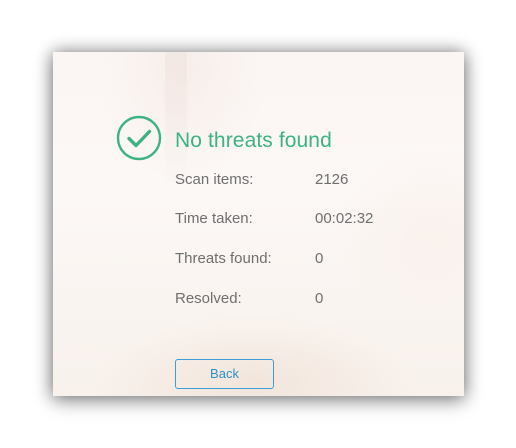 The height and width of the screenshot is (448, 516). Describe the element at coordinates (261, 179) in the screenshot. I see `stat-row-scan-items: Scan items: 2126` at that location.